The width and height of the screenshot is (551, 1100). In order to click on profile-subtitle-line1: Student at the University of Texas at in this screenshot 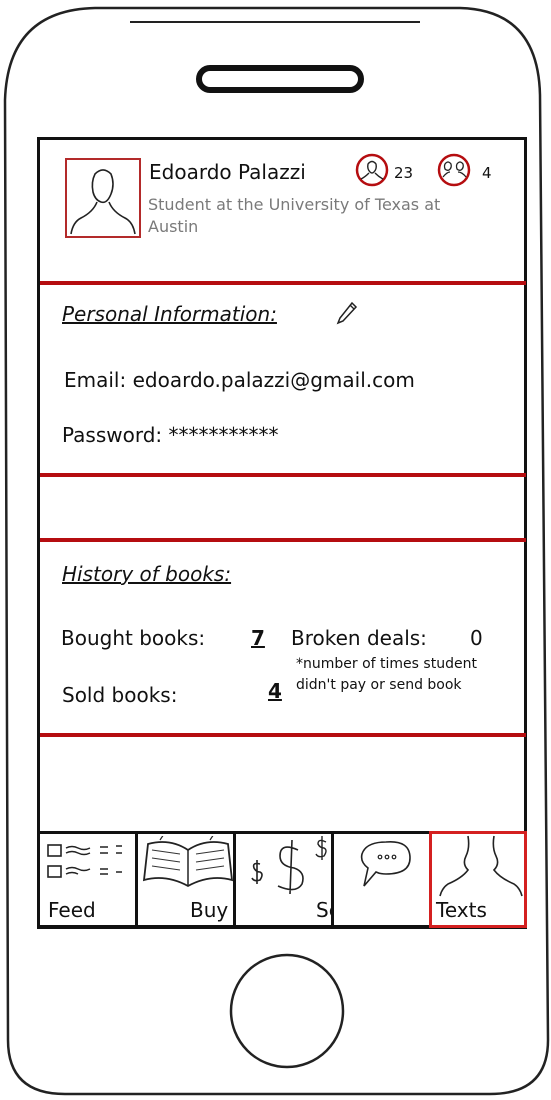, I will do `click(294, 204)`.